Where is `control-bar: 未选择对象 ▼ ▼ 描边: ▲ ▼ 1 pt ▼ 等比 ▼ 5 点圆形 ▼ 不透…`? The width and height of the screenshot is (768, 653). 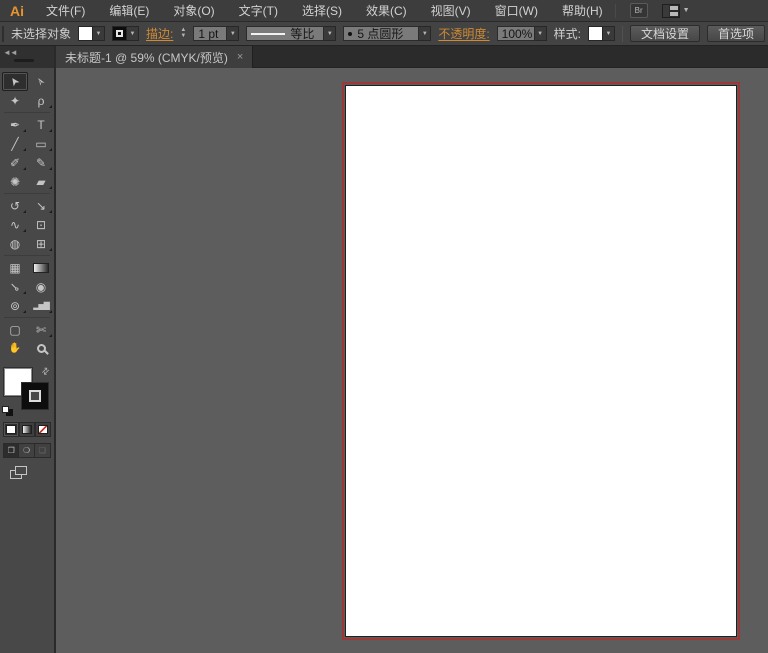
control-bar: 未选择对象 ▼ ▼ 描边: ▲ ▼ 1 pt ▼ 等比 ▼ 5 点圆形 ▼ 不透… is located at coordinates (384, 34).